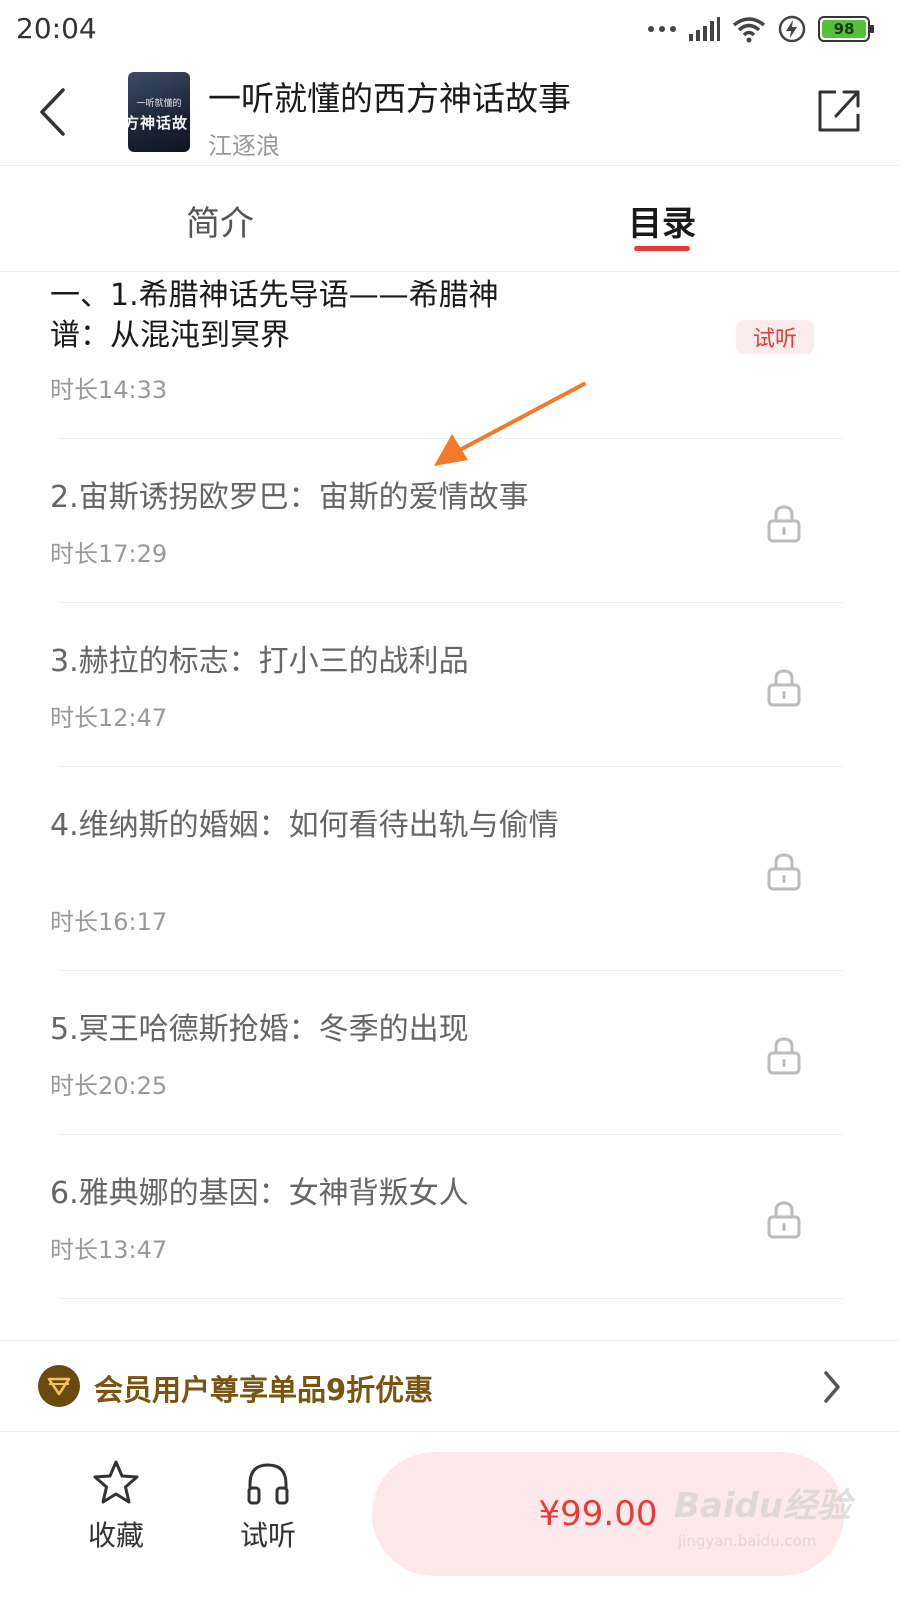 This screenshot has height=1600, width=900. What do you see at coordinates (244, 143) in the screenshot?
I see `book-author: 江逐浪` at bounding box center [244, 143].